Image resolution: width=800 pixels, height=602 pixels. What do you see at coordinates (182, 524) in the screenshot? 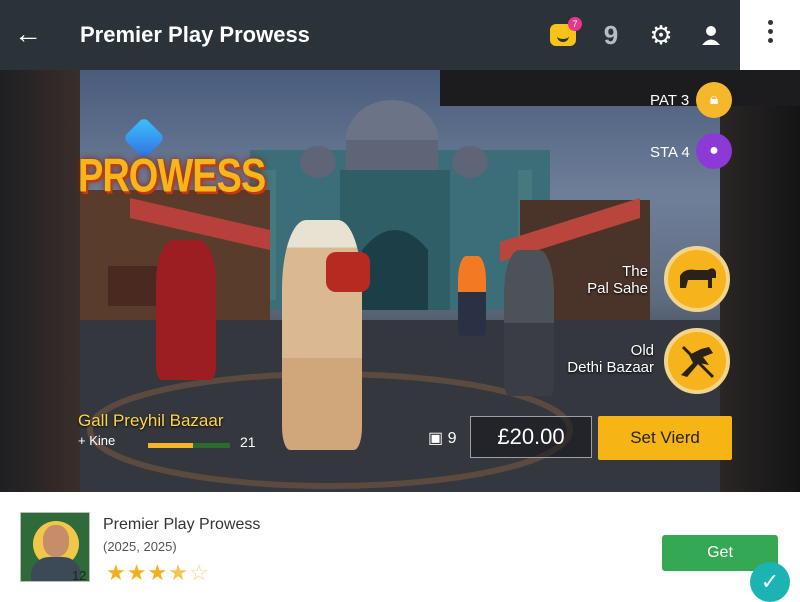
I see `app-name: Premier Play Prowess` at bounding box center [182, 524].